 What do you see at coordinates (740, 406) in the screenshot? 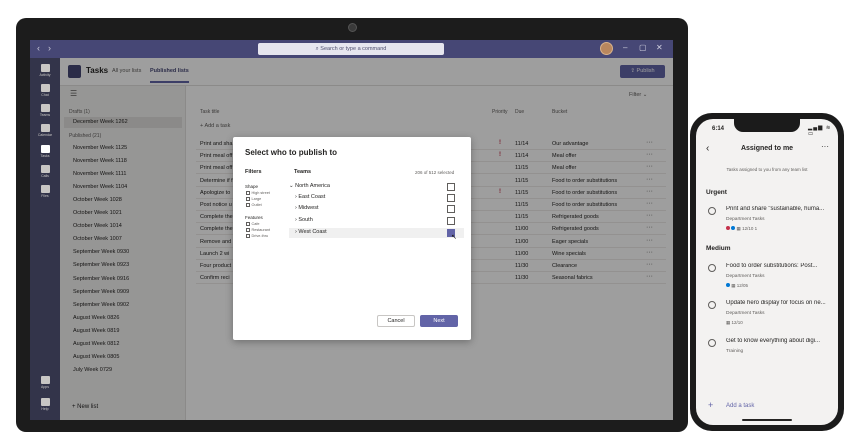
I see `add-task-button: Add a task` at bounding box center [740, 406].